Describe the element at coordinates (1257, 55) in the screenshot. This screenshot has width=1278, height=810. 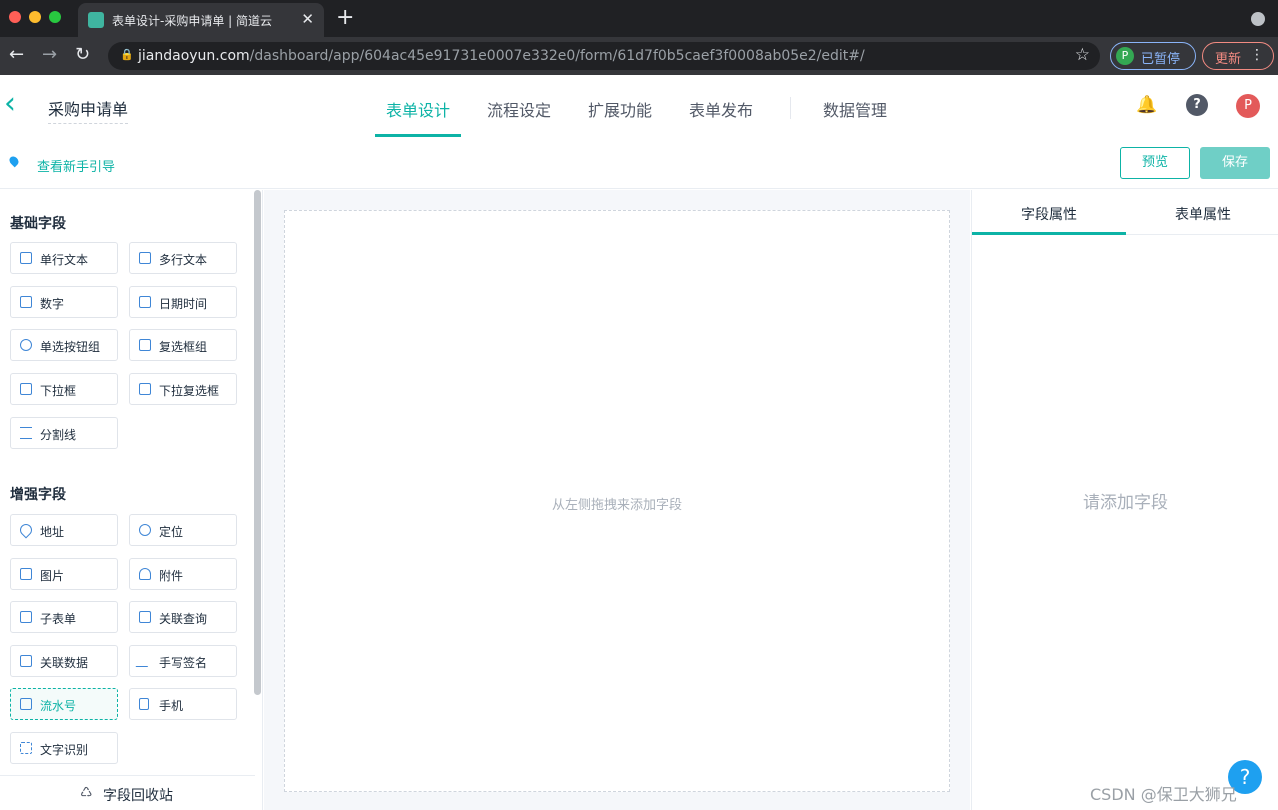
I see `kebab-menu-icon: ⋮` at that location.